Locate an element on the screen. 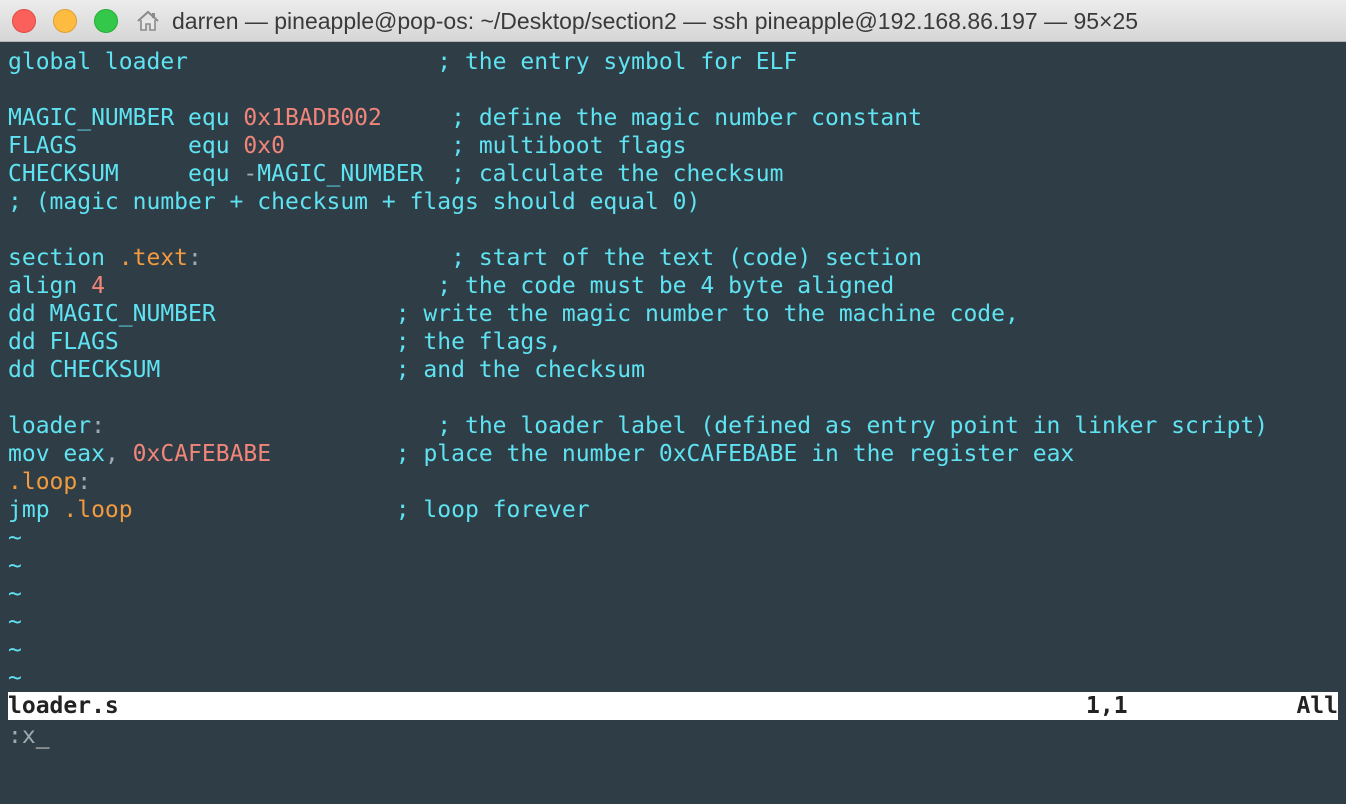 The image size is (1346, 804). minimize-window-button is located at coordinates (65, 21).